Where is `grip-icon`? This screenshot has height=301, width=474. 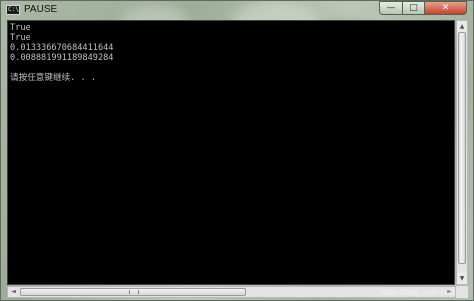 grip-icon is located at coordinates (134, 292).